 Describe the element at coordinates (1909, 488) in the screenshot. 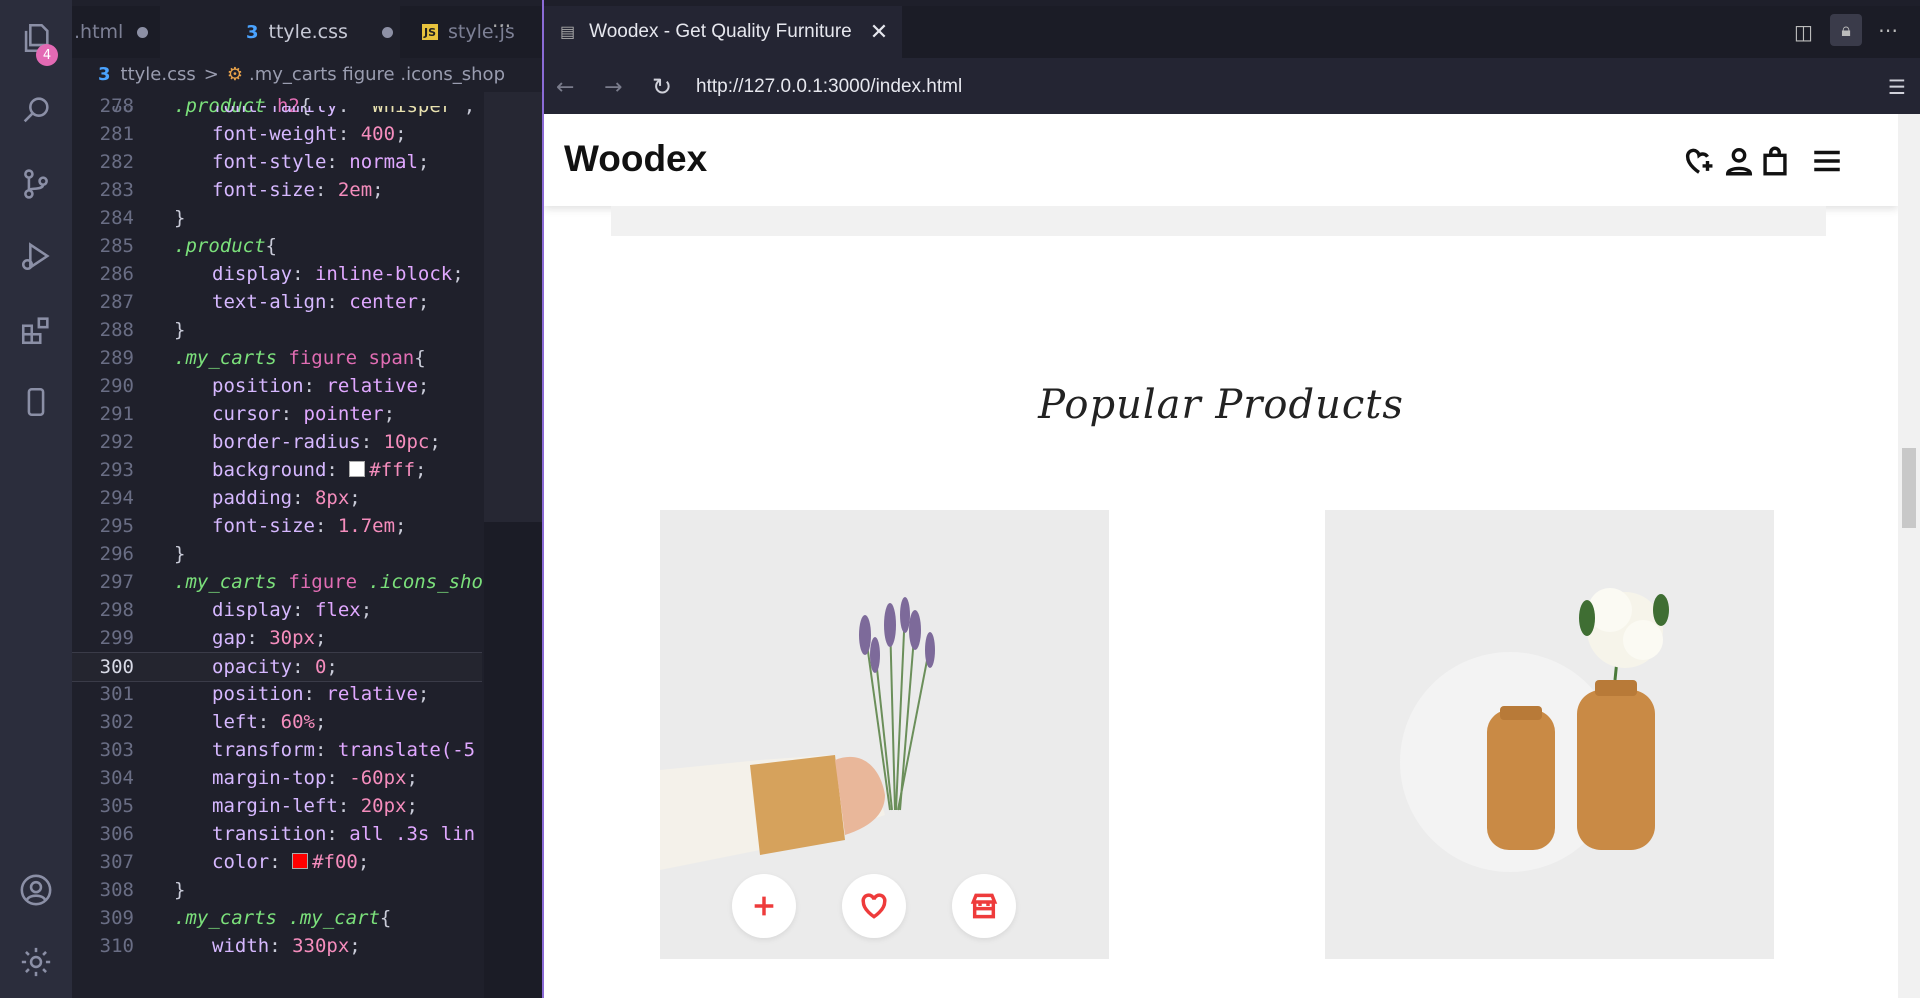

I see `scrollbar-thumb` at that location.